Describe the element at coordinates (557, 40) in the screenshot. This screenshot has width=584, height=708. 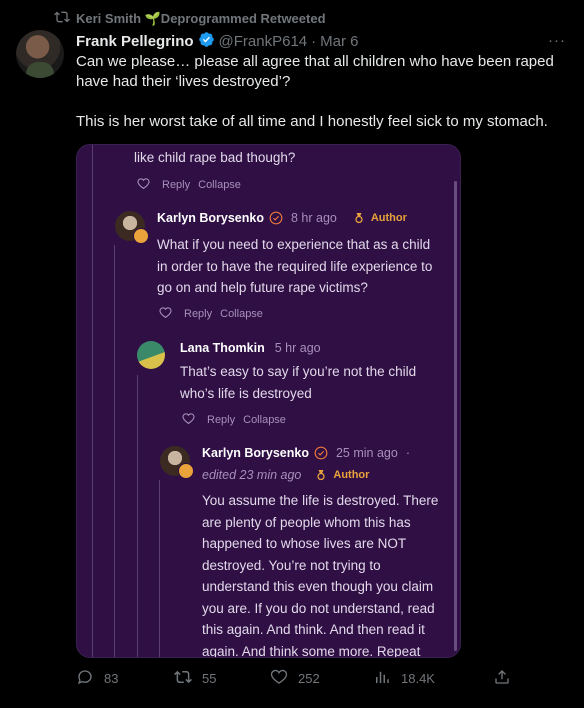
I see `more-options-icon: ···` at that location.